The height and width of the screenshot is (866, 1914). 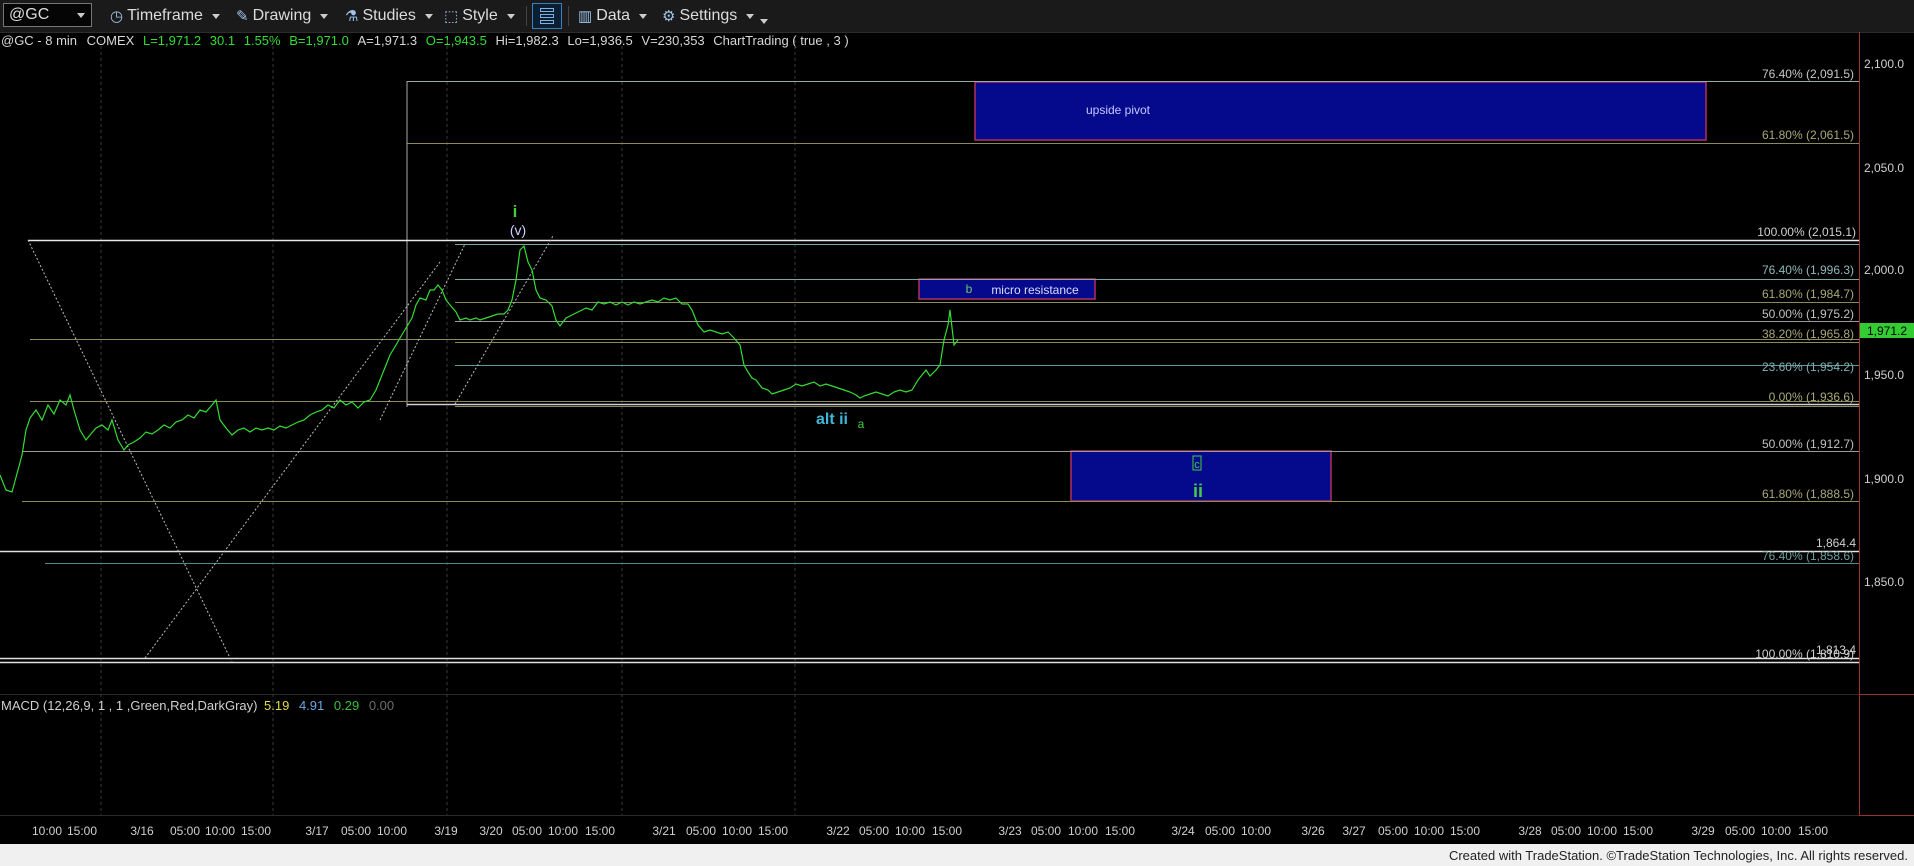 What do you see at coordinates (381, 705) in the screenshot?
I see `macd-value: 0.00` at bounding box center [381, 705].